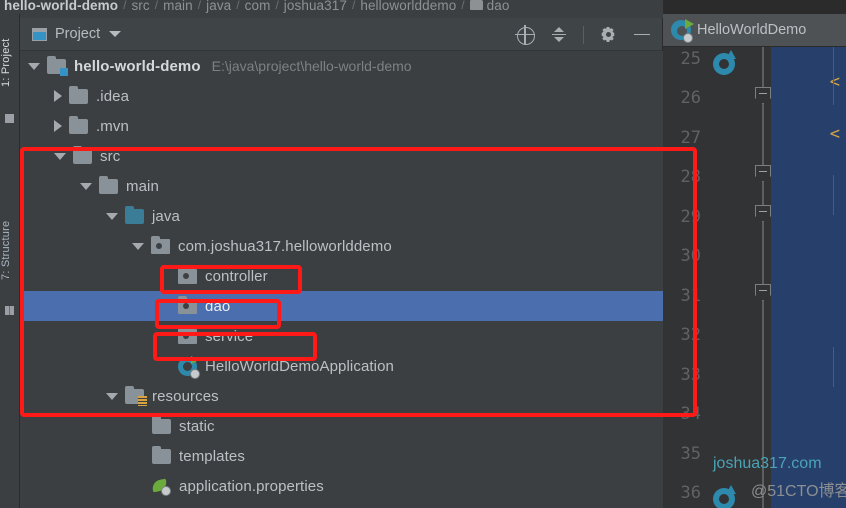 The width and height of the screenshot is (846, 508). Describe the element at coordinates (218, 6) in the screenshot. I see `breadcrumb-item: java` at that location.